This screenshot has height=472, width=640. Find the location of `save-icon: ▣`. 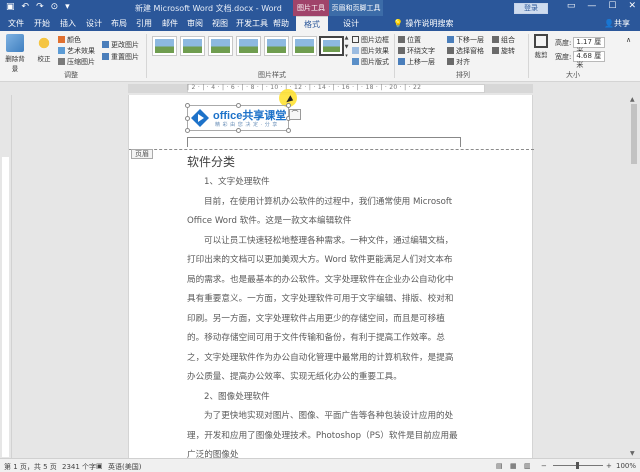

save-icon: ▣ is located at coordinates (10, 7).